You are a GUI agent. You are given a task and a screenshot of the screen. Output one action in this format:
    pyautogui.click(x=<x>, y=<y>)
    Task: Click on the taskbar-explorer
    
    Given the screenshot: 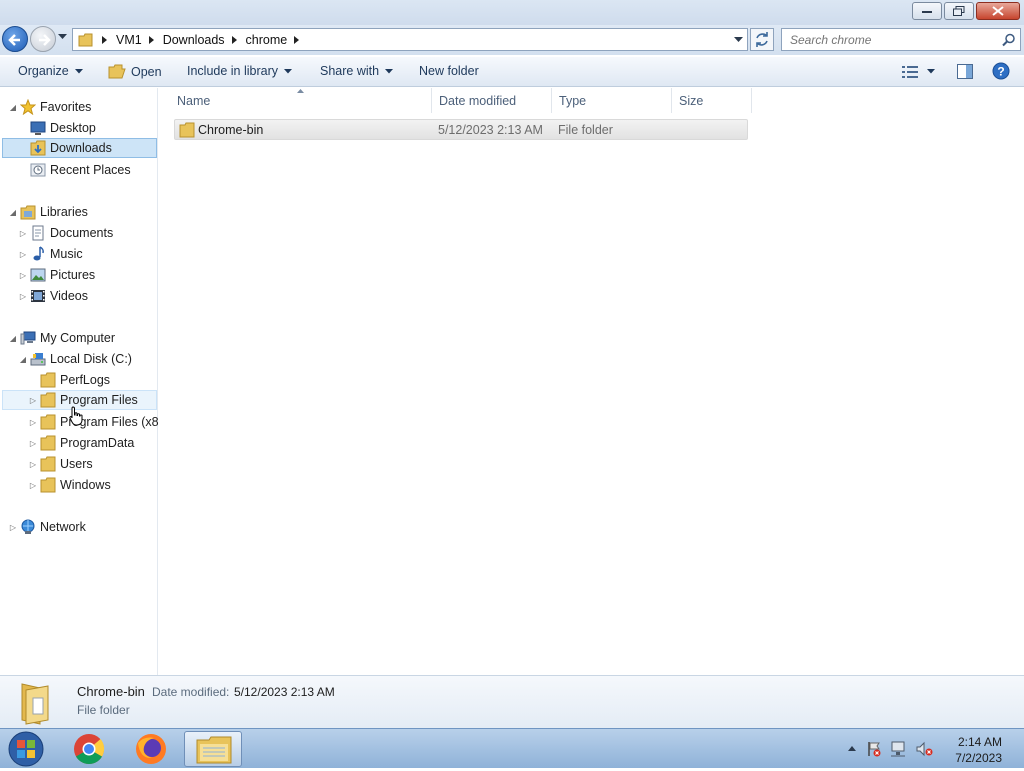 What is the action you would take?
    pyautogui.click(x=213, y=749)
    